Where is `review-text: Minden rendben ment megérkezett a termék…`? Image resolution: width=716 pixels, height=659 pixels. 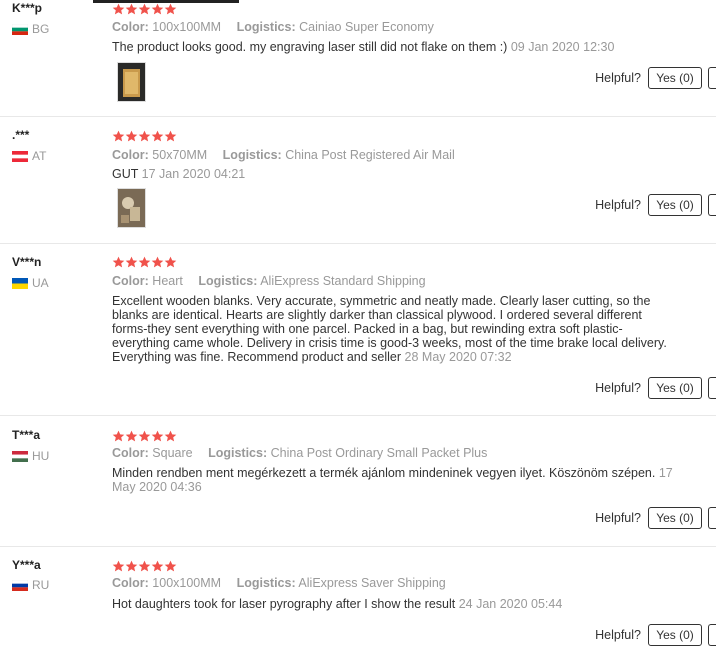 review-text: Minden rendben ment megérkezett a termék… is located at coordinates (392, 480).